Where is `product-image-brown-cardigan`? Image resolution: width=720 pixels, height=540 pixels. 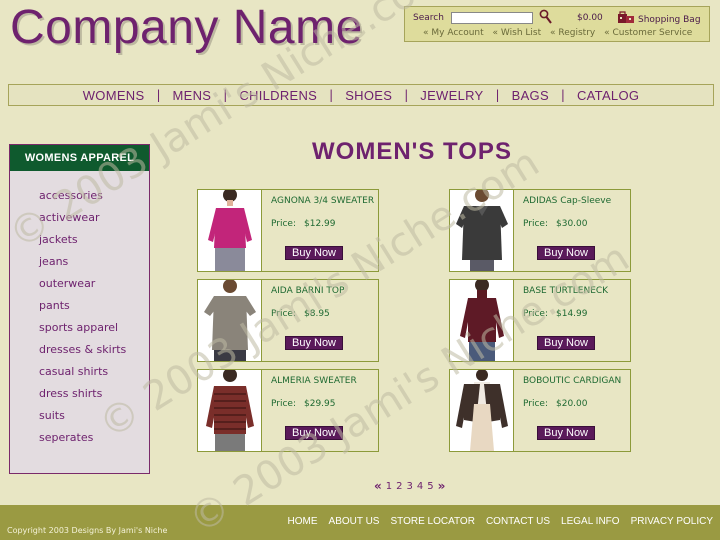 product-image-brown-cardigan is located at coordinates (482, 410).